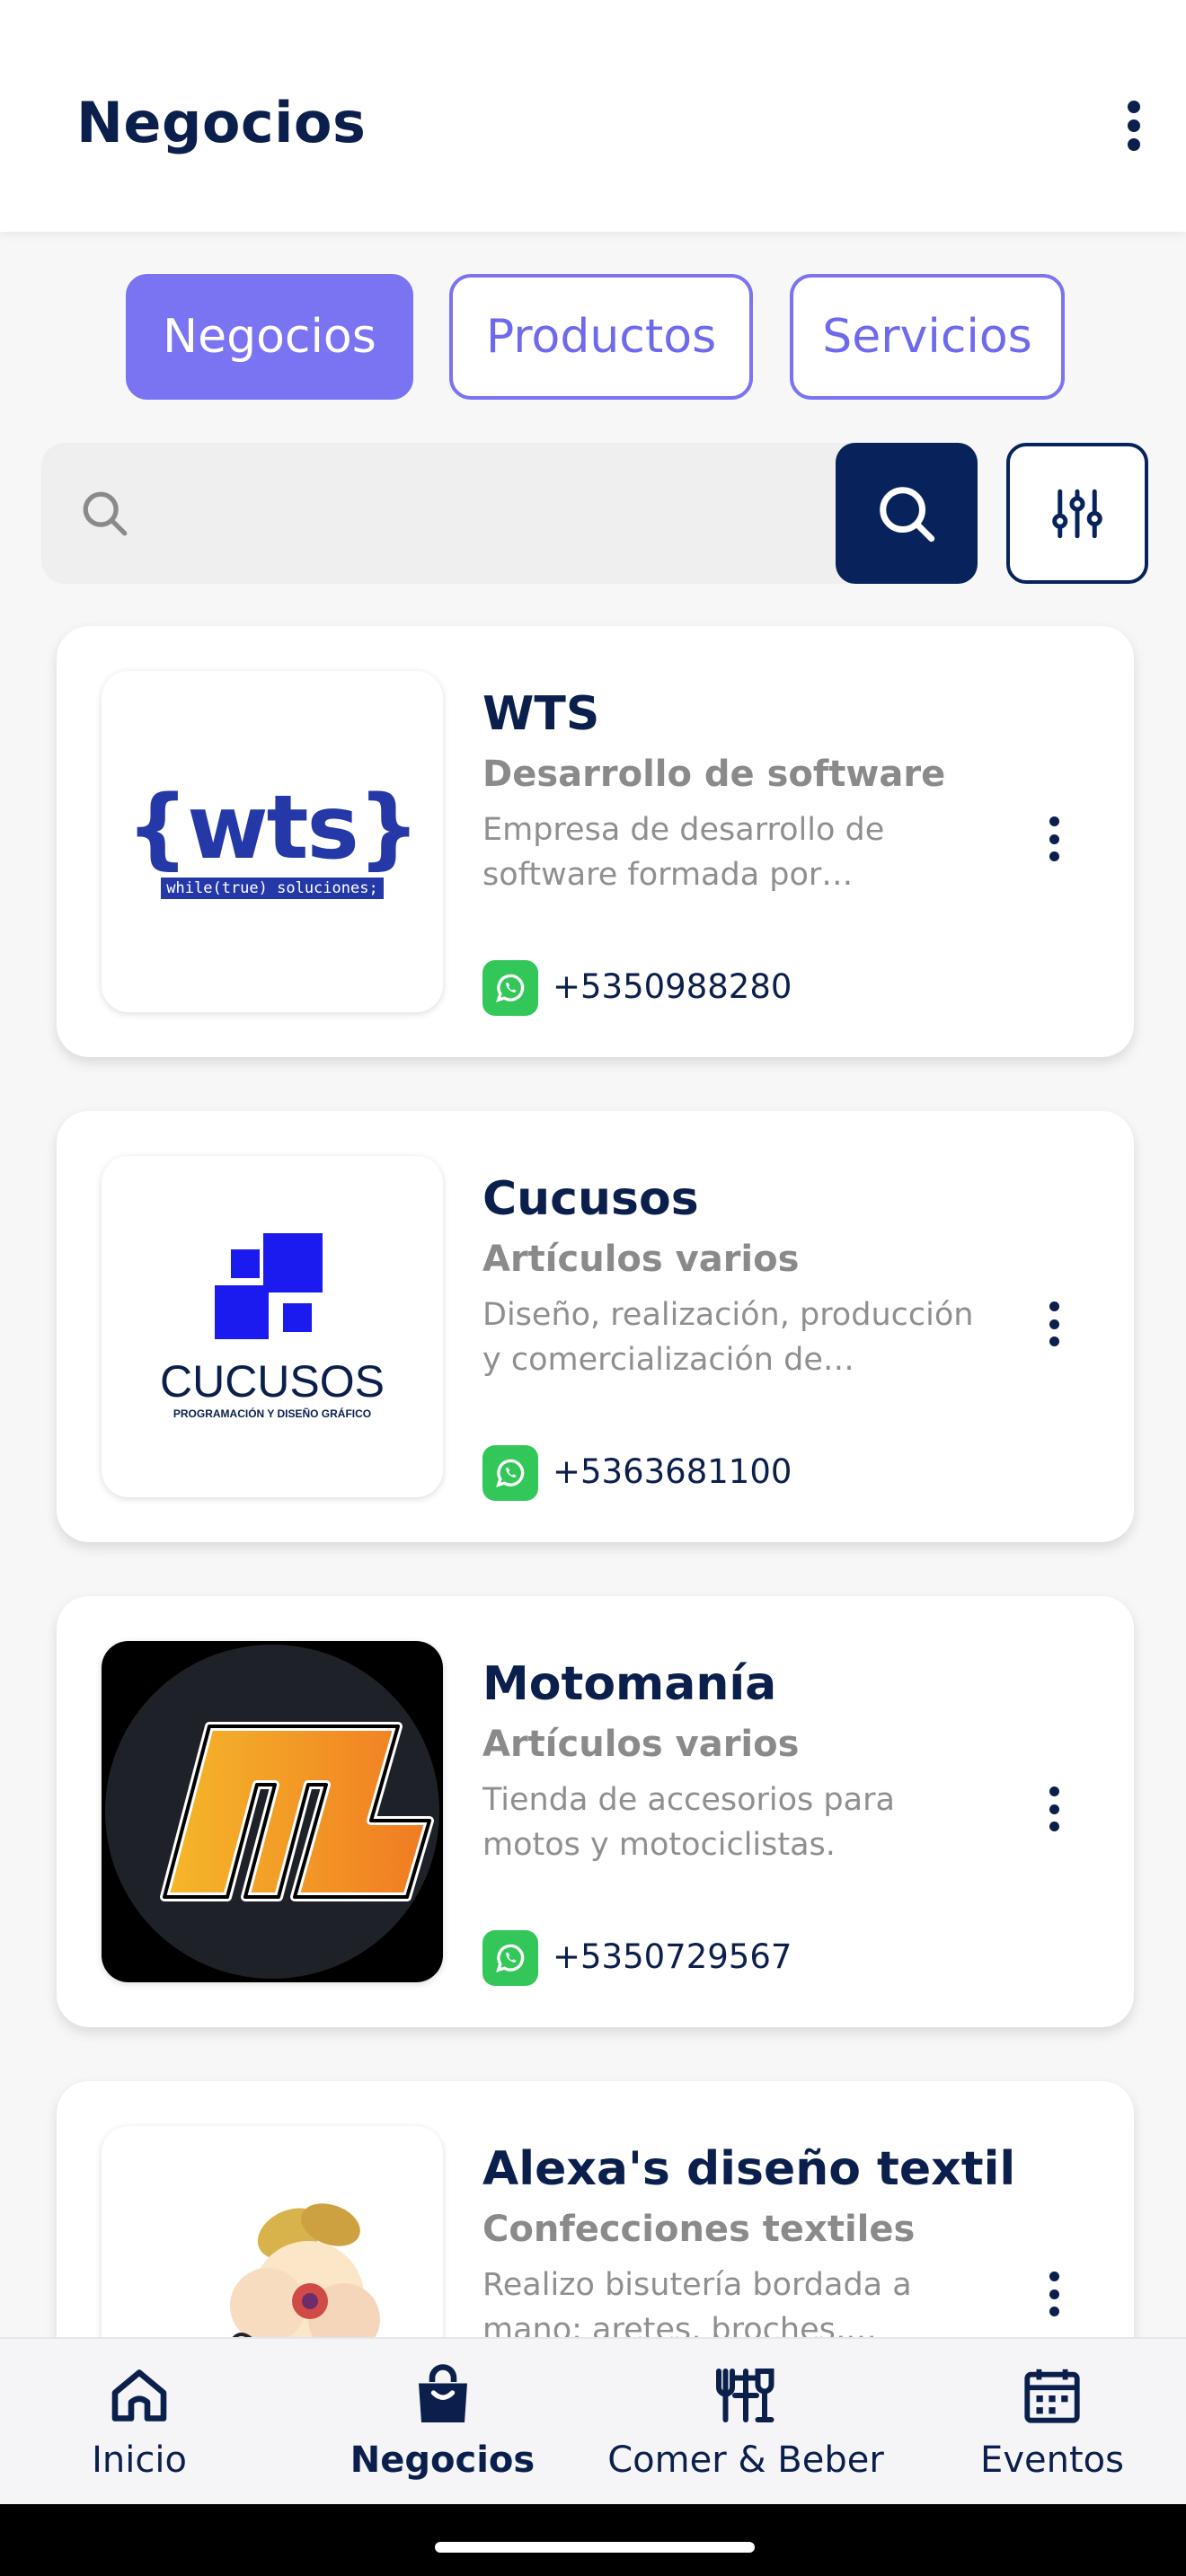  Describe the element at coordinates (273, 828) in the screenshot. I see `logo-text: {wts}` at that location.